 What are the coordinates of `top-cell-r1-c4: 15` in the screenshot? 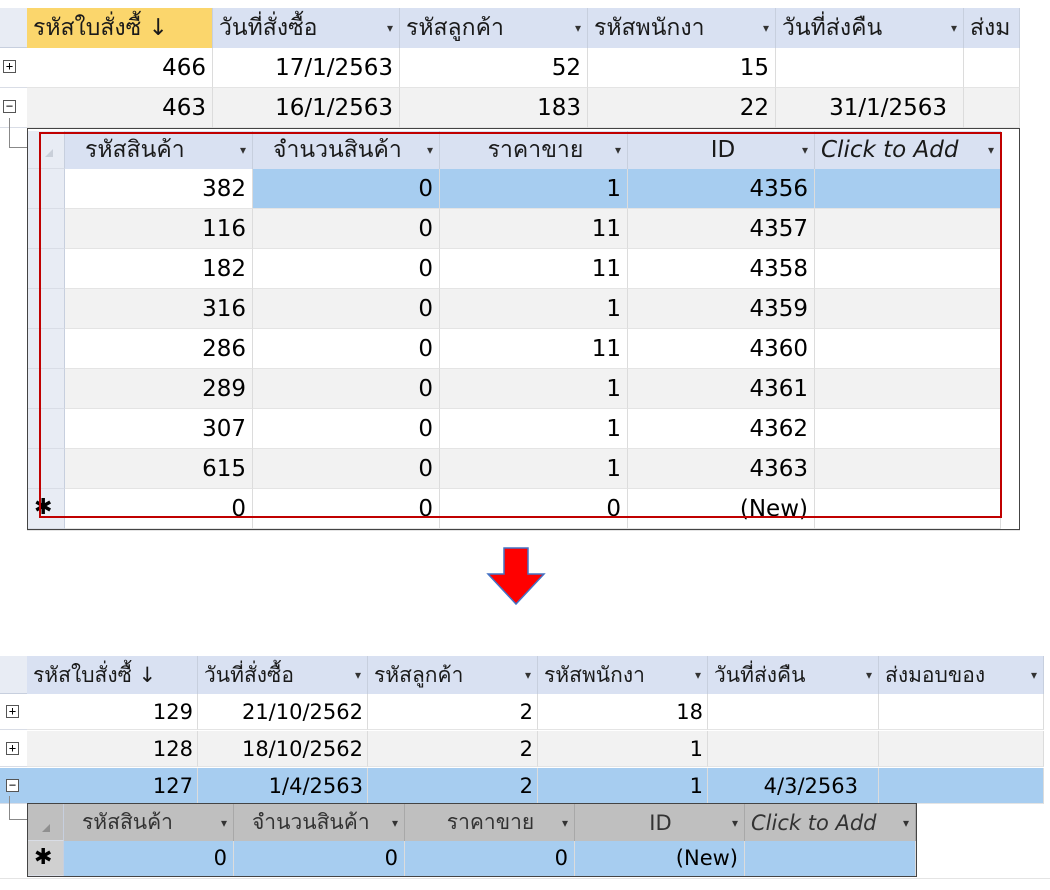 It's located at (682, 68).